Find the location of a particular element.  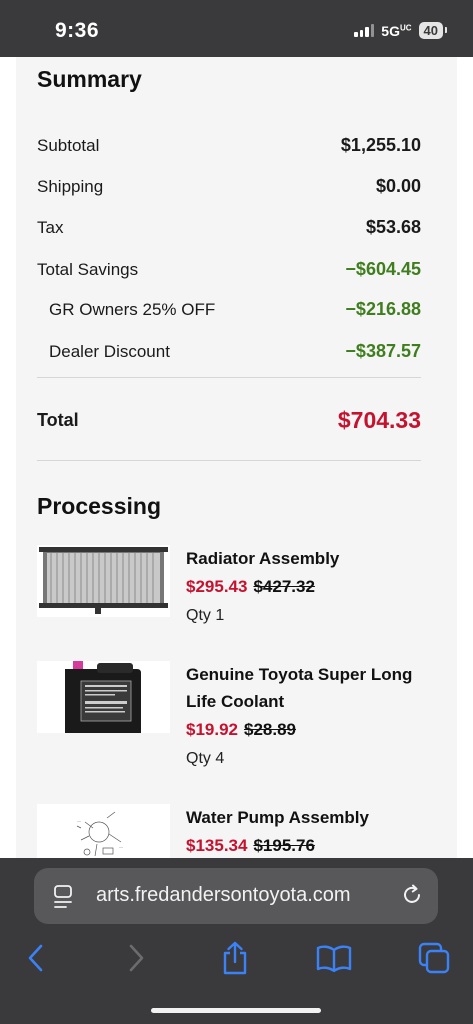

summary-label: GR Owners 25% OFF is located at coordinates (132, 309).